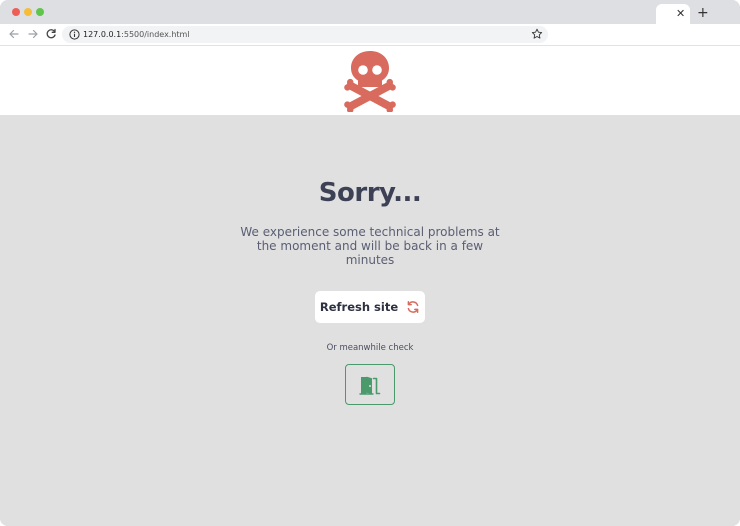  I want to click on browser-toolbar: 127.0.0.1:5500/index.html, so click(370, 35).